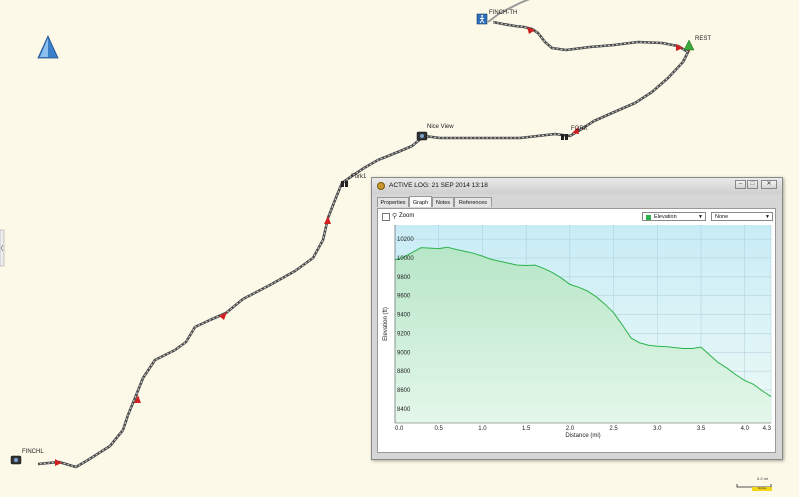  Describe the element at coordinates (503, 13) in the screenshot. I see `waypoint-label-finch-th: FINCH-TH` at that location.